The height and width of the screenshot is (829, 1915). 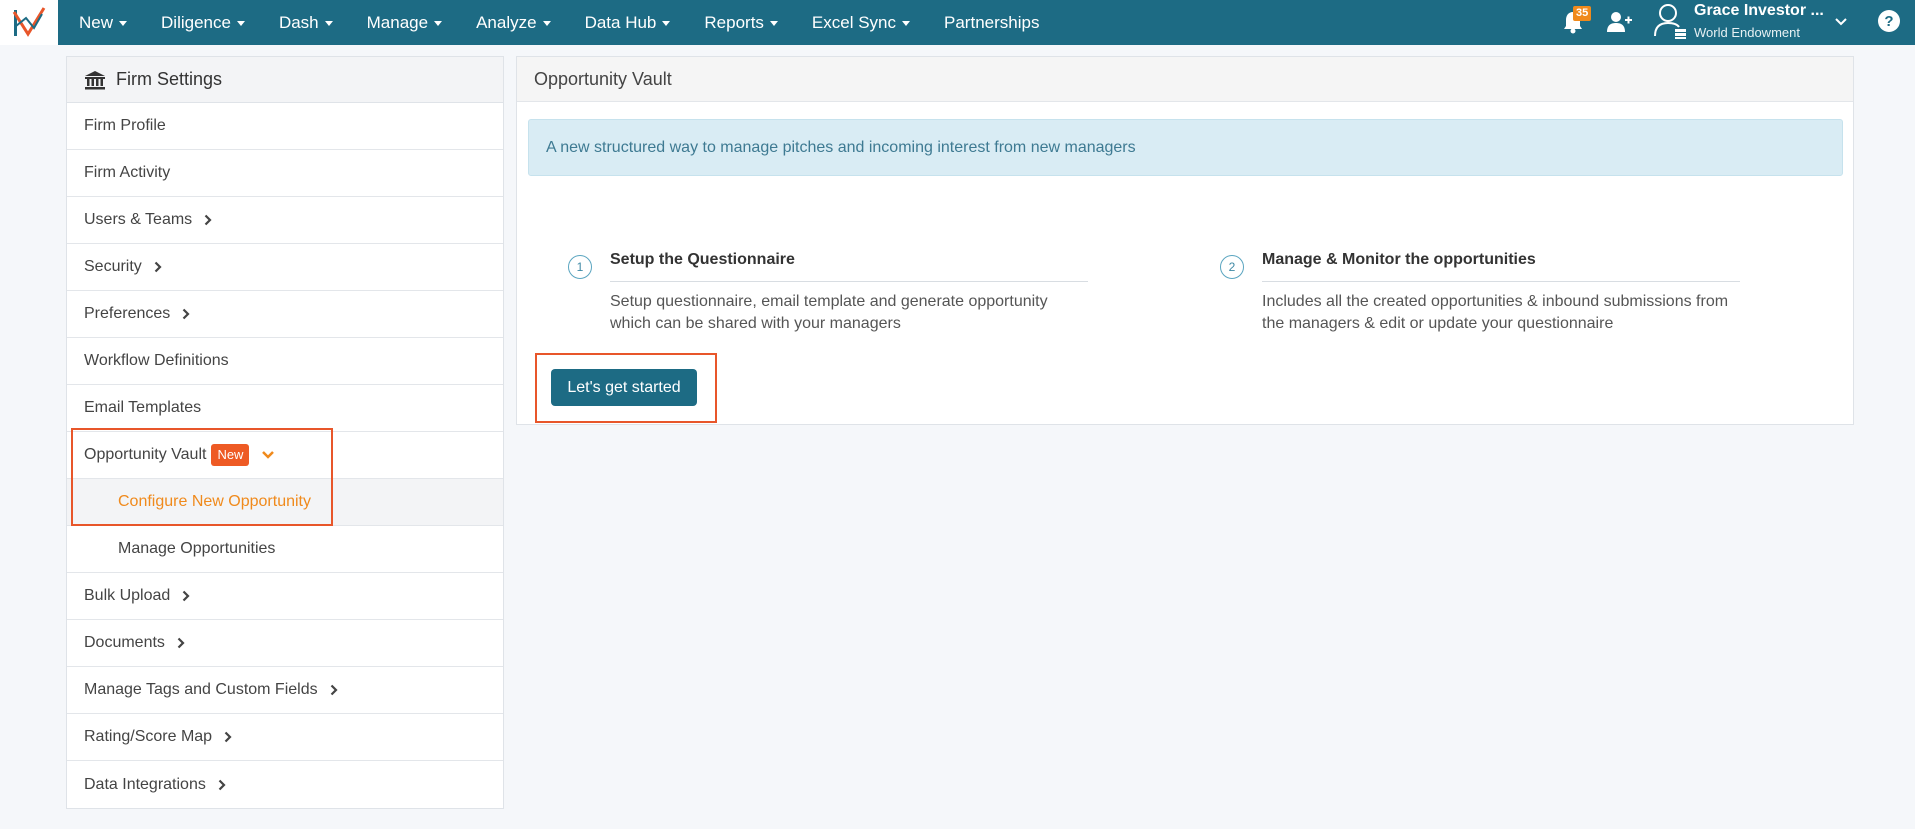 I want to click on step-title: Setup the Questionnaire, so click(x=702, y=259).